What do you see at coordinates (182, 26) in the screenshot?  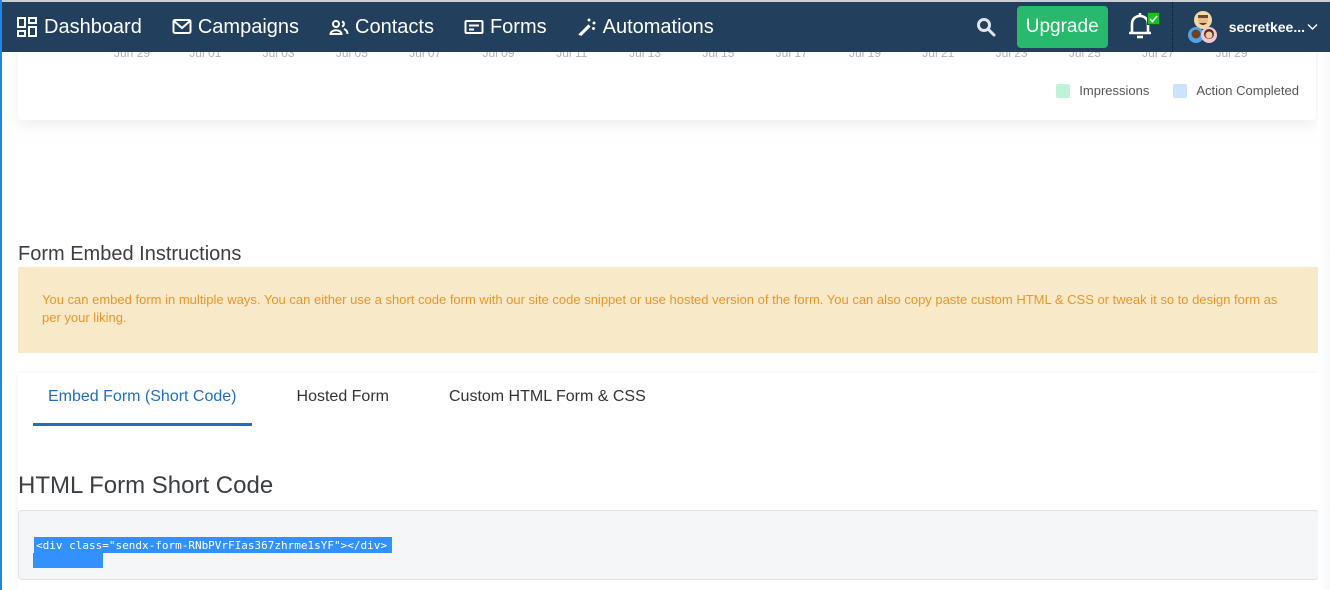 I see `envelope-icon` at bounding box center [182, 26].